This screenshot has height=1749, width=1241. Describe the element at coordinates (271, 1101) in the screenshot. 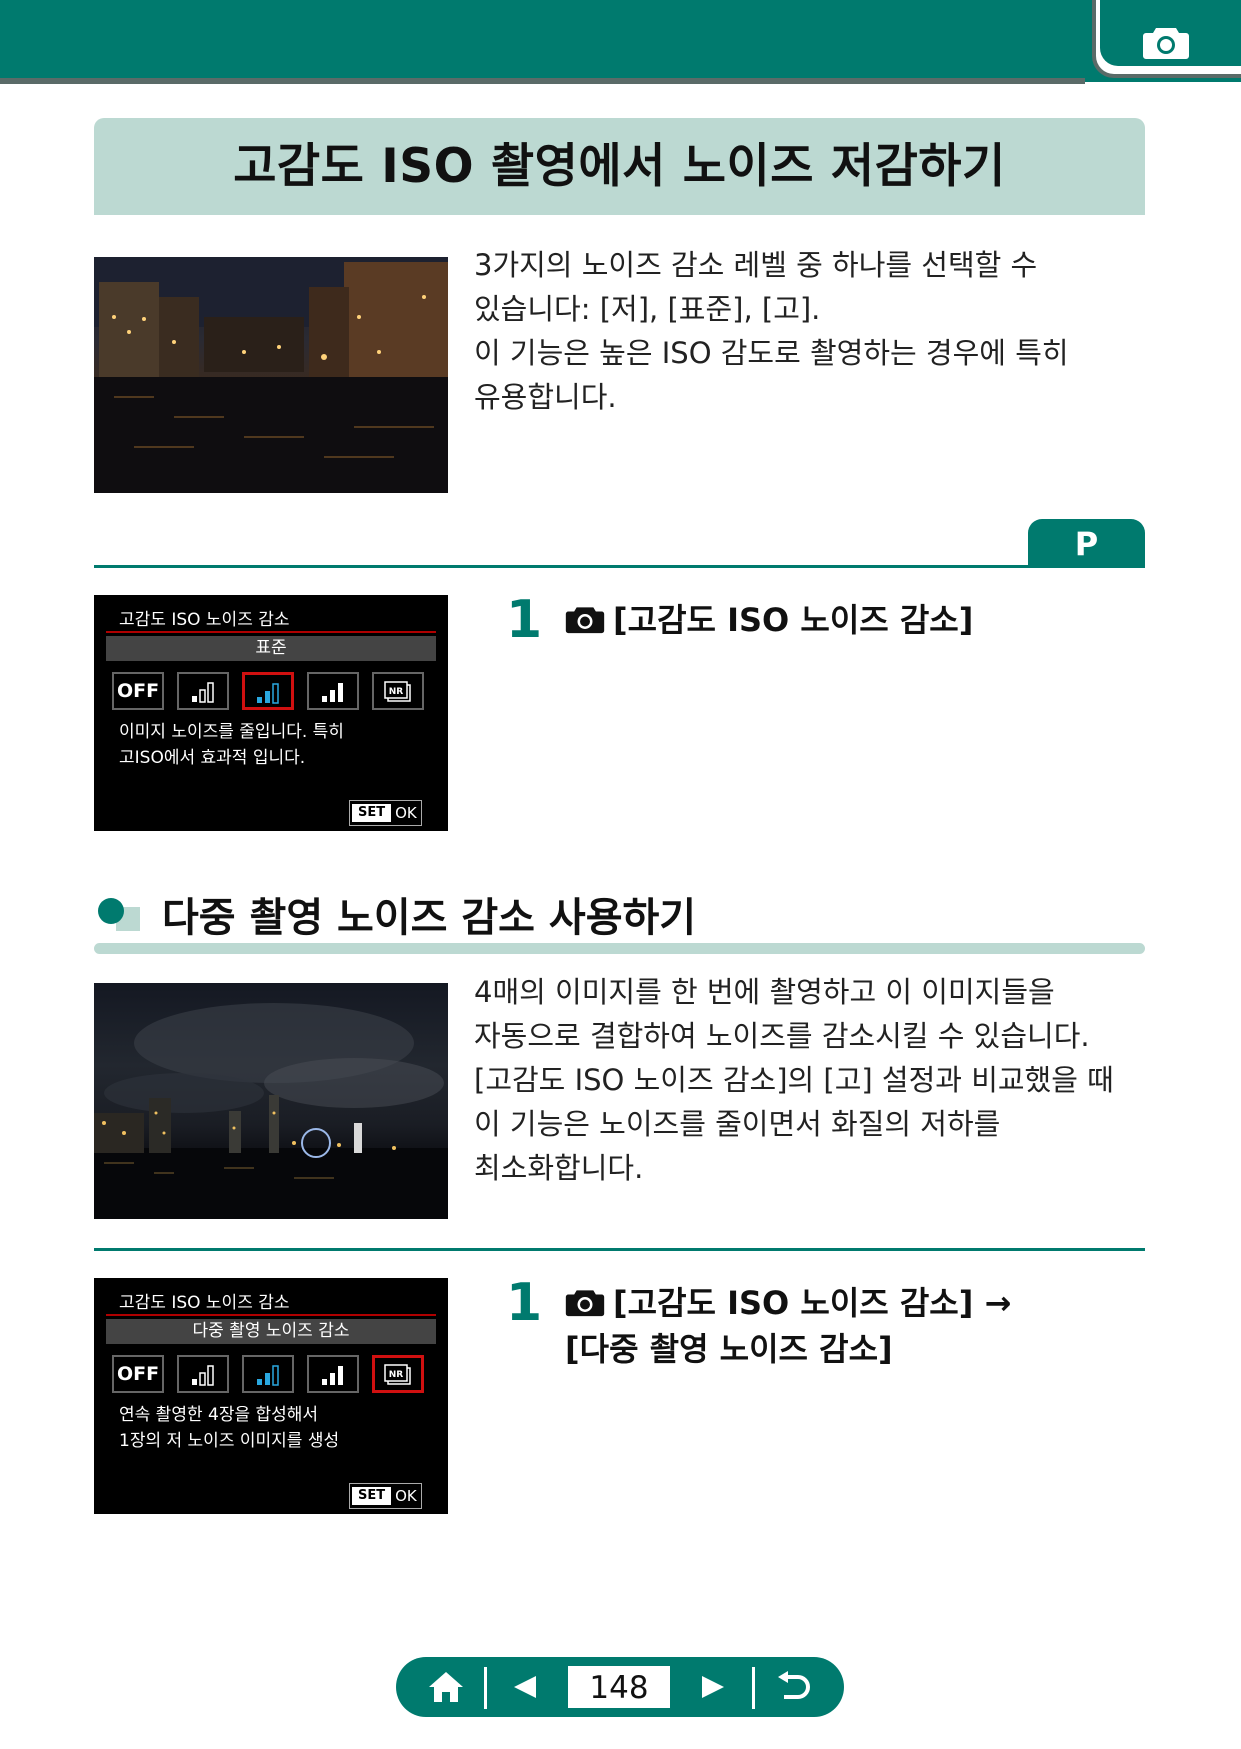

I see `night-skyline-photo` at that location.